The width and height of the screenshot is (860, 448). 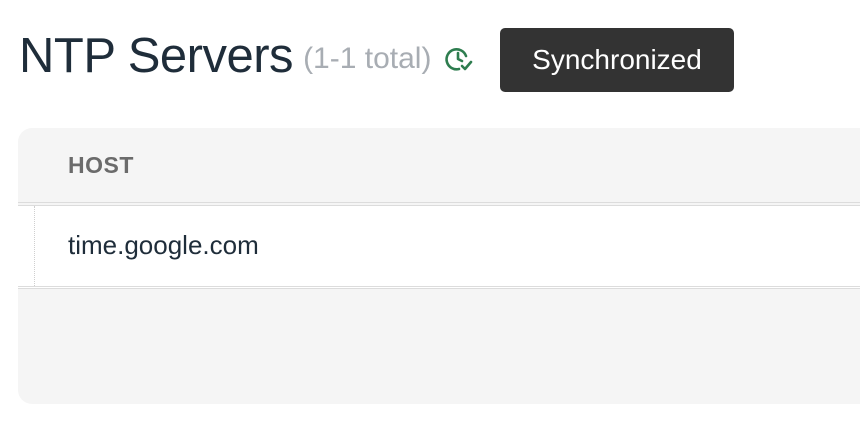 I want to click on column-header-host: HOST, so click(x=101, y=165).